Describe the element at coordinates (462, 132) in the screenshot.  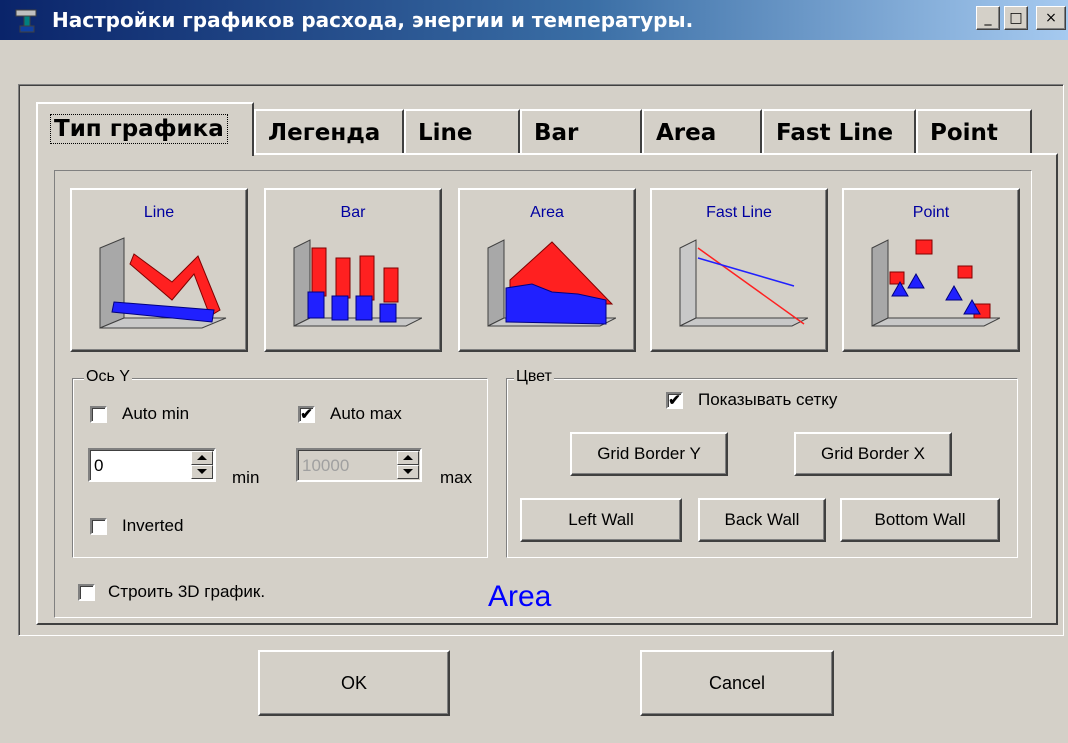
I see `tab-line: Line` at that location.